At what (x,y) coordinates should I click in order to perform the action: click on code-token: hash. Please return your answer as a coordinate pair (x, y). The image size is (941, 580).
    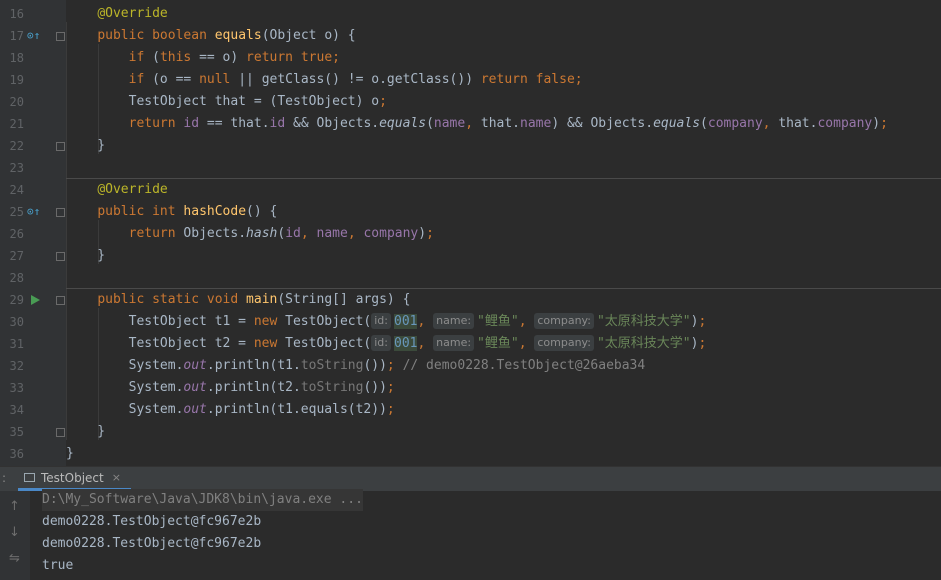
    Looking at the image, I should click on (262, 233).